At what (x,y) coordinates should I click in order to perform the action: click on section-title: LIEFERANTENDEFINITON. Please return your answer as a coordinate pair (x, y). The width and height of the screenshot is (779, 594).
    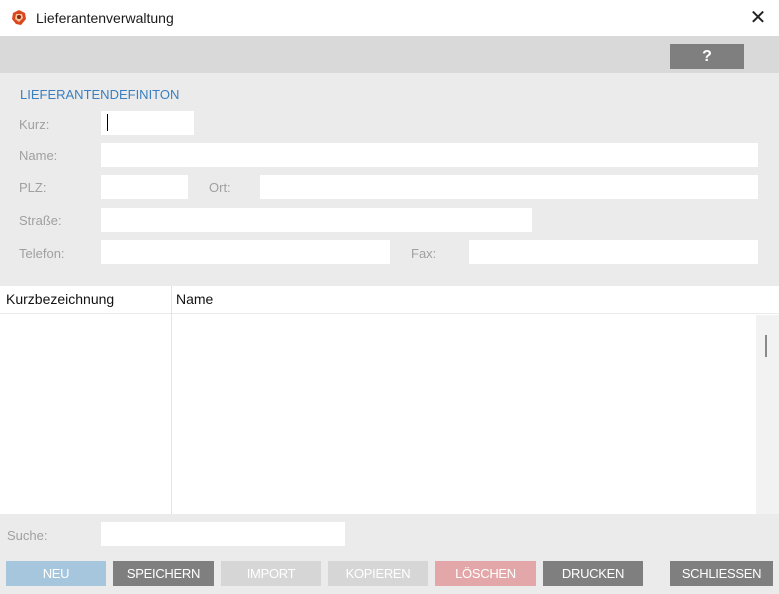
    Looking at the image, I should click on (100, 94).